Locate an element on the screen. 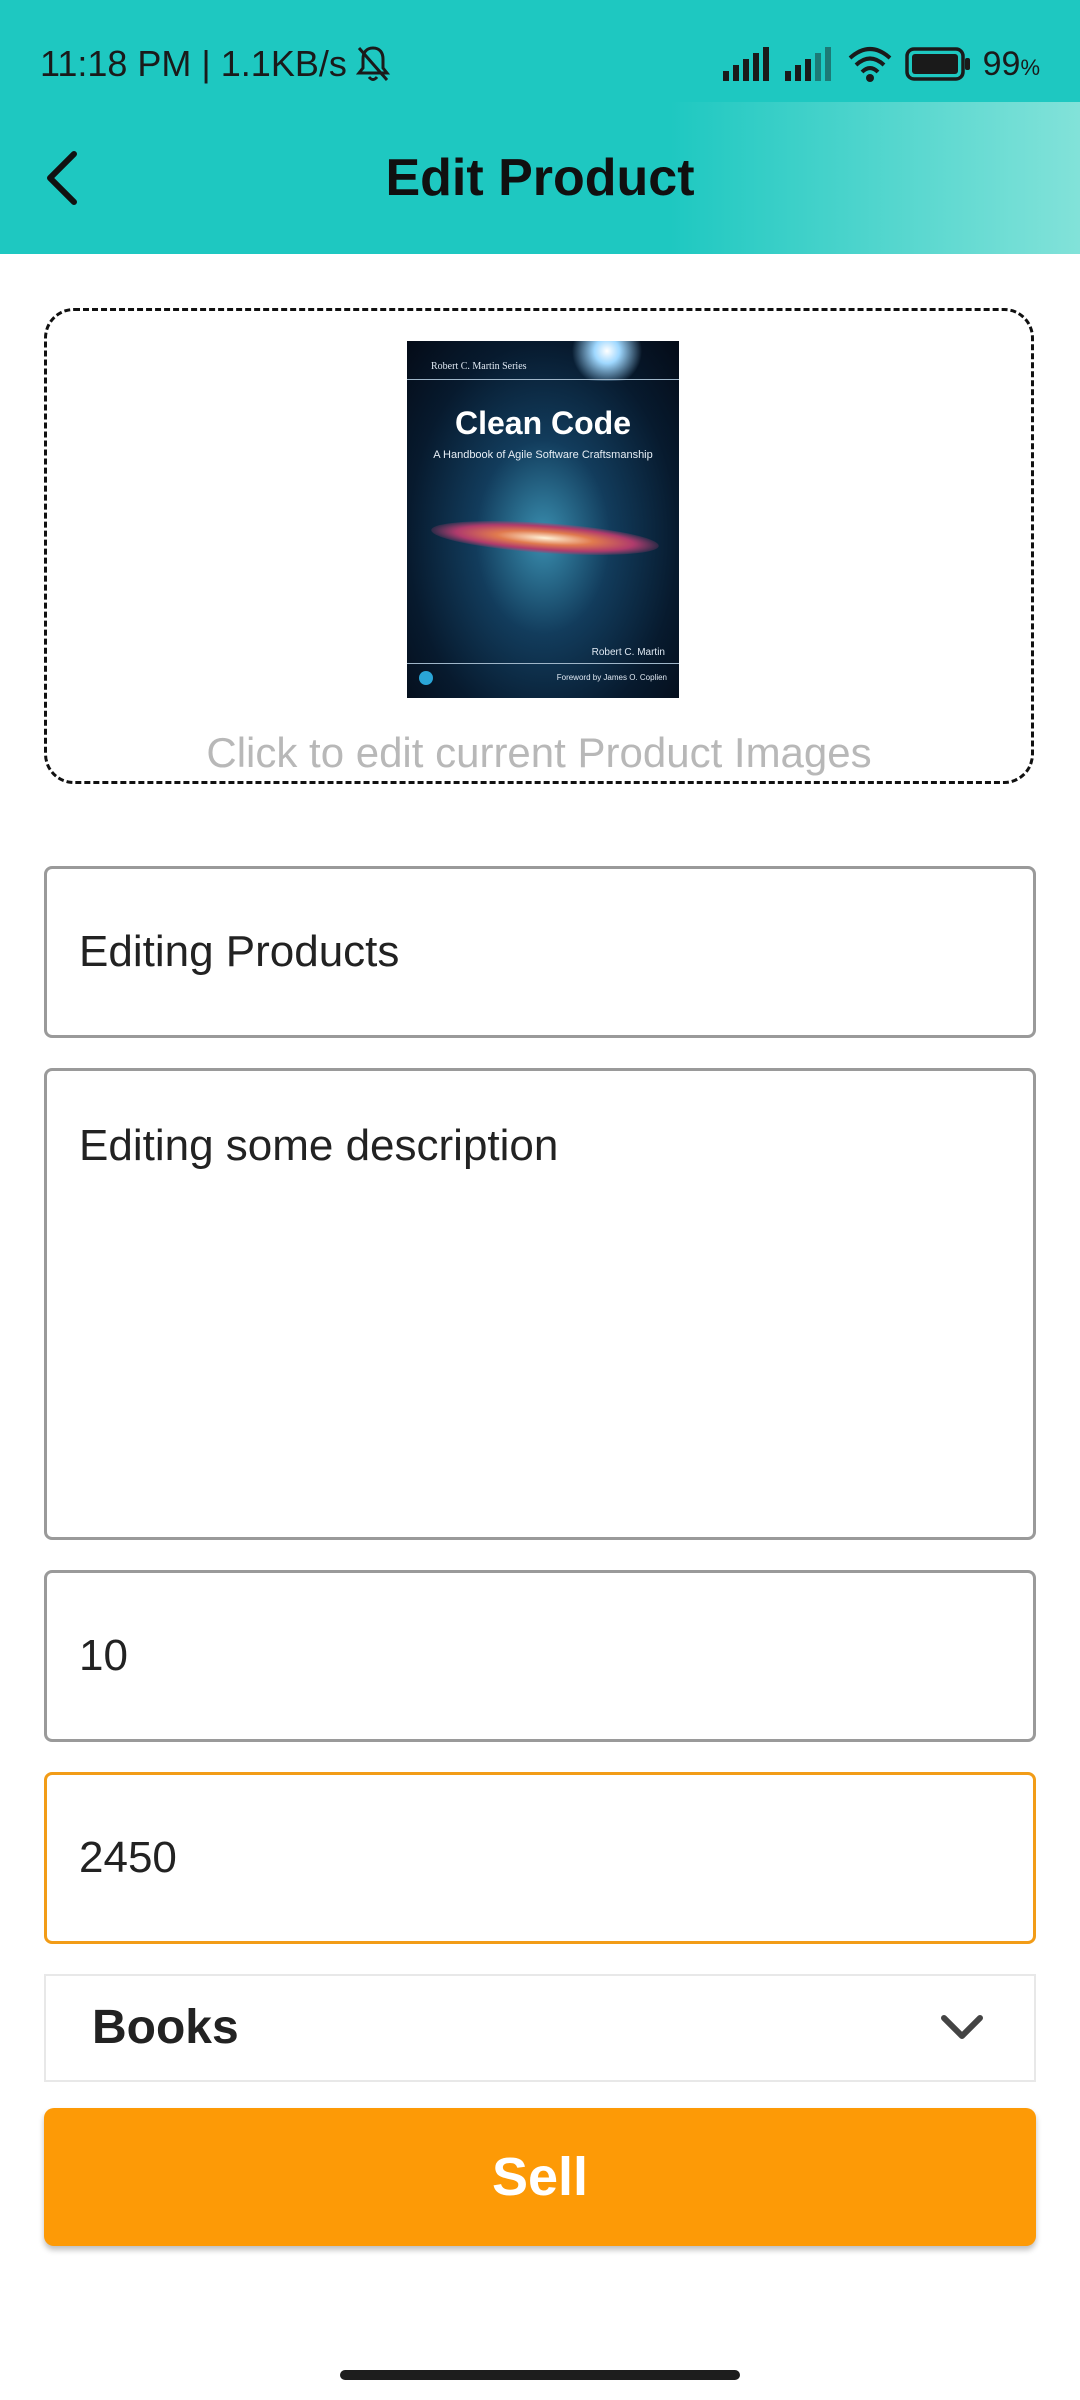 The width and height of the screenshot is (1080, 2400). app-header: Edit Product is located at coordinates (540, 178).